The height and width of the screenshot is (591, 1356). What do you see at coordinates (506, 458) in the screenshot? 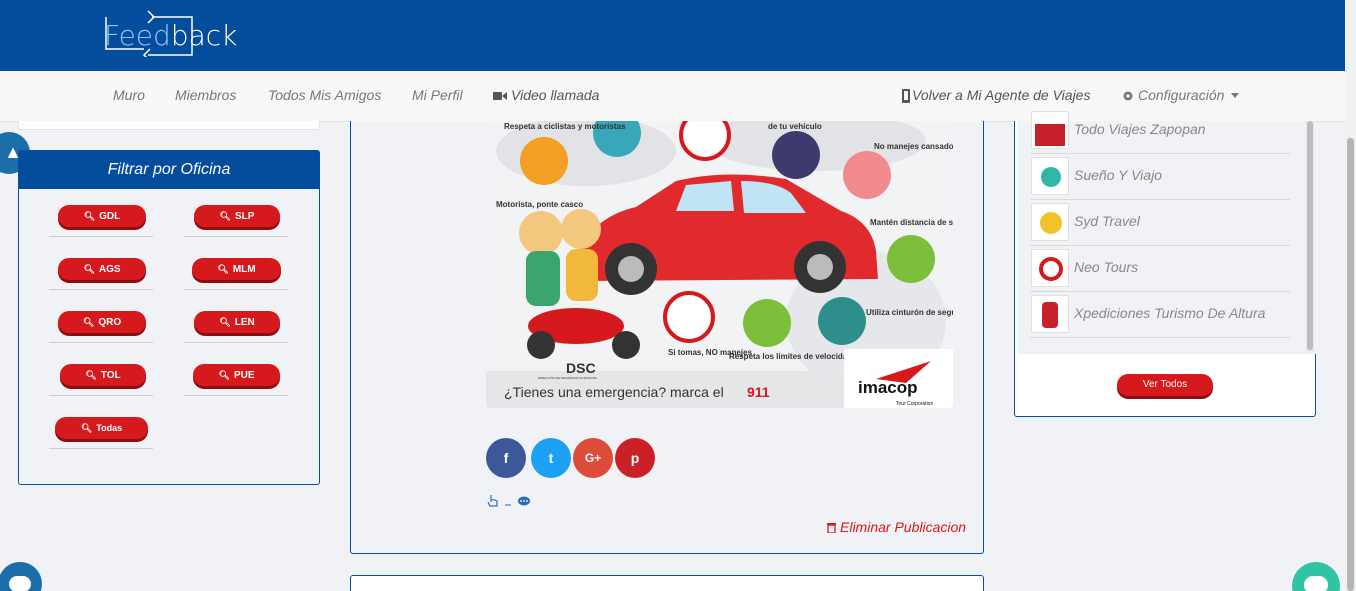
I see `facebook-share-button: f` at bounding box center [506, 458].